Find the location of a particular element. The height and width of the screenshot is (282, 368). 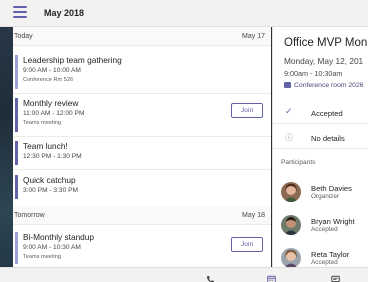

participant-name: Reta Taylor is located at coordinates (330, 254).